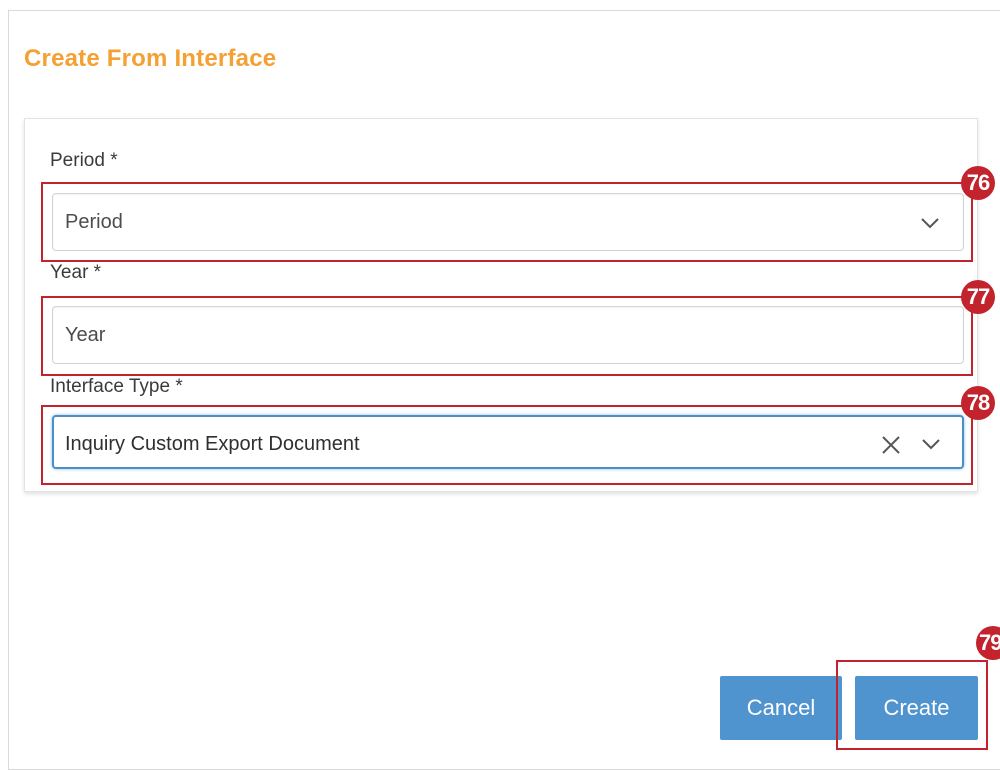  Describe the element at coordinates (781, 708) in the screenshot. I see `cancel-button: Cancel` at that location.